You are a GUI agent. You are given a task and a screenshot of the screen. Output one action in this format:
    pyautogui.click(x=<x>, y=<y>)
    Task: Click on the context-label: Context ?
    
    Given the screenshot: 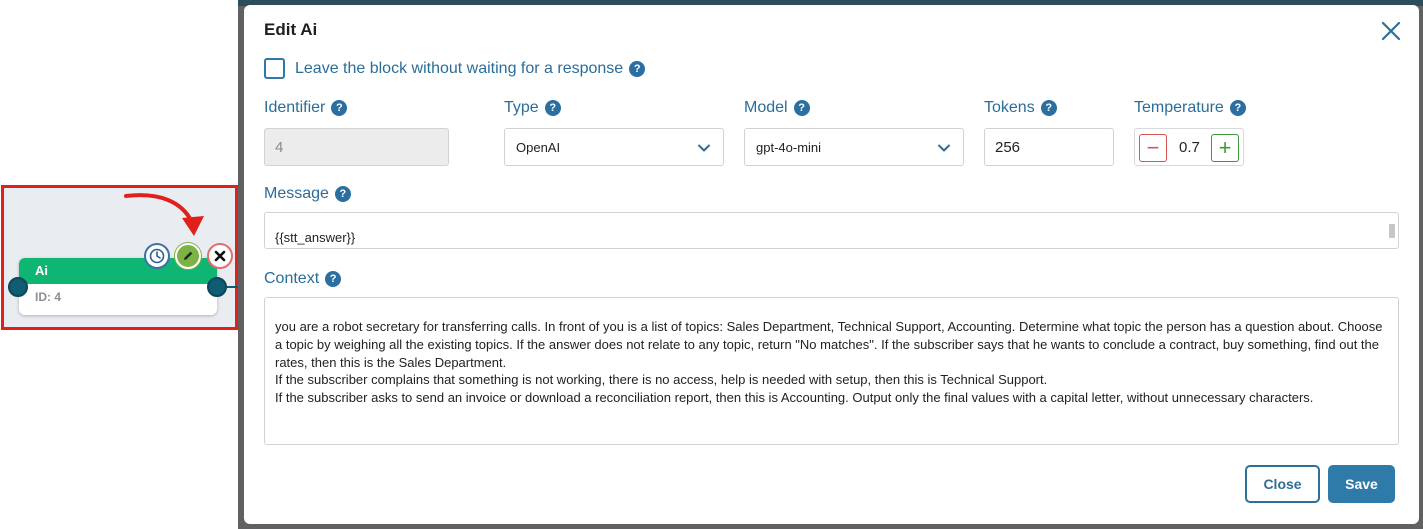 What is the action you would take?
    pyautogui.click(x=303, y=279)
    